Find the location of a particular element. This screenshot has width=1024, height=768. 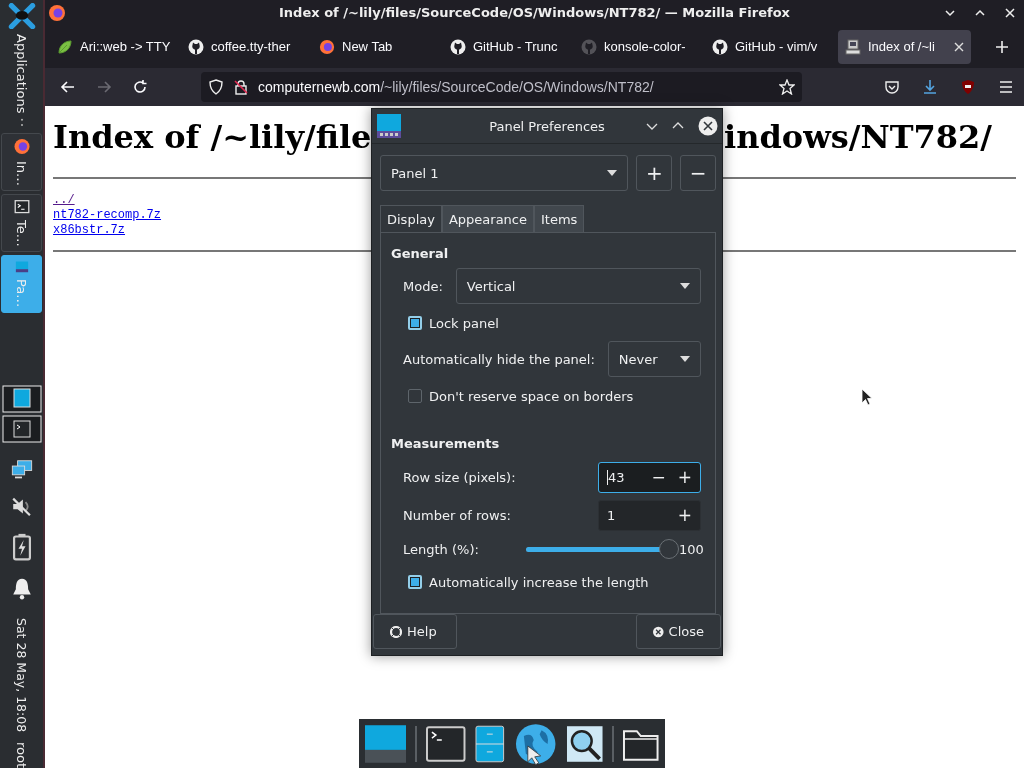

slider-handle is located at coordinates (669, 549).